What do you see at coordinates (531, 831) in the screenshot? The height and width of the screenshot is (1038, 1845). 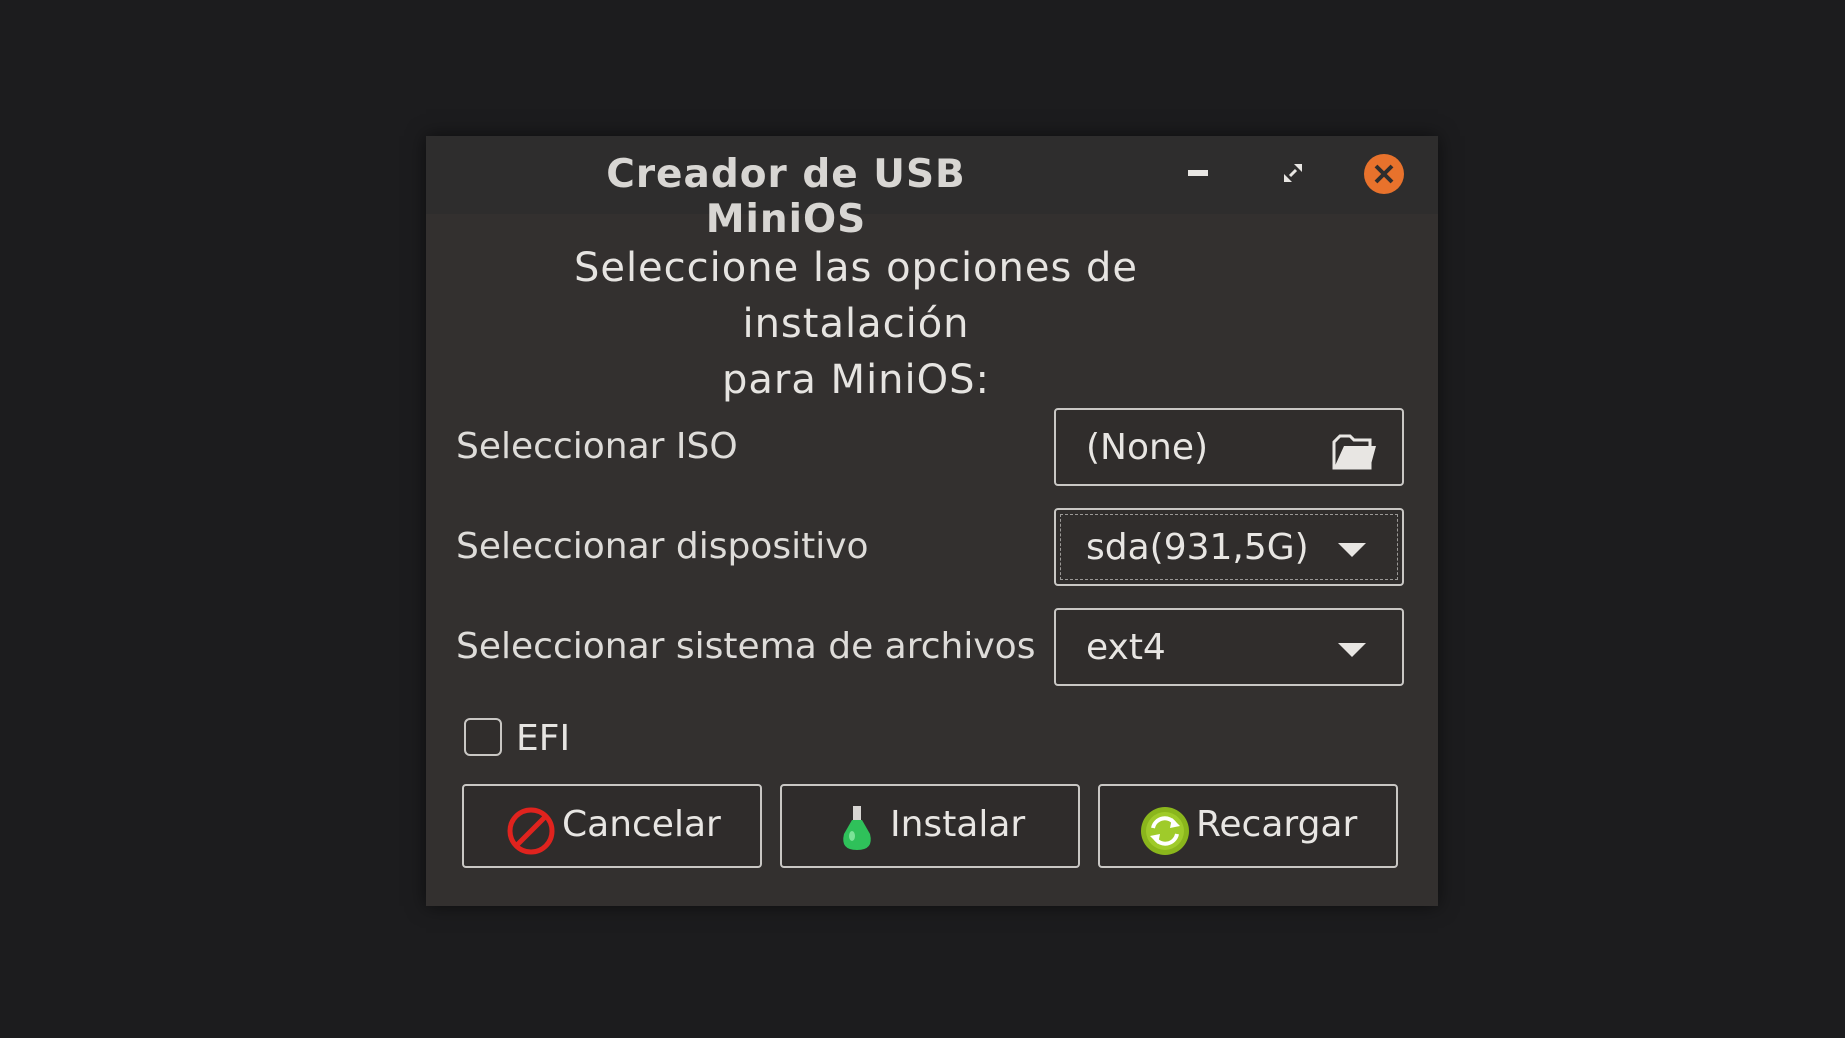 I see `cancel-icon` at bounding box center [531, 831].